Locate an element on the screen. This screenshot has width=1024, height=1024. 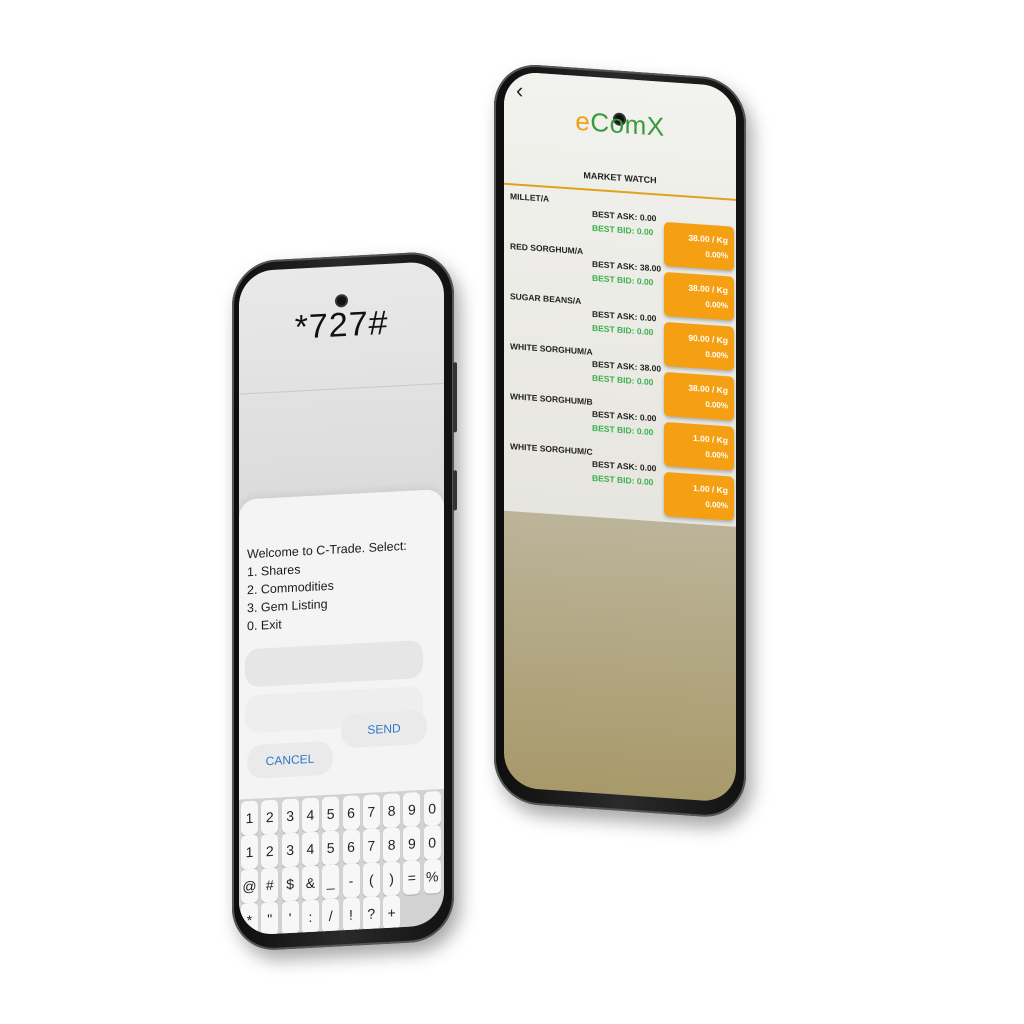
ussd-option-shares: 1. Shares is located at coordinates (274, 571).